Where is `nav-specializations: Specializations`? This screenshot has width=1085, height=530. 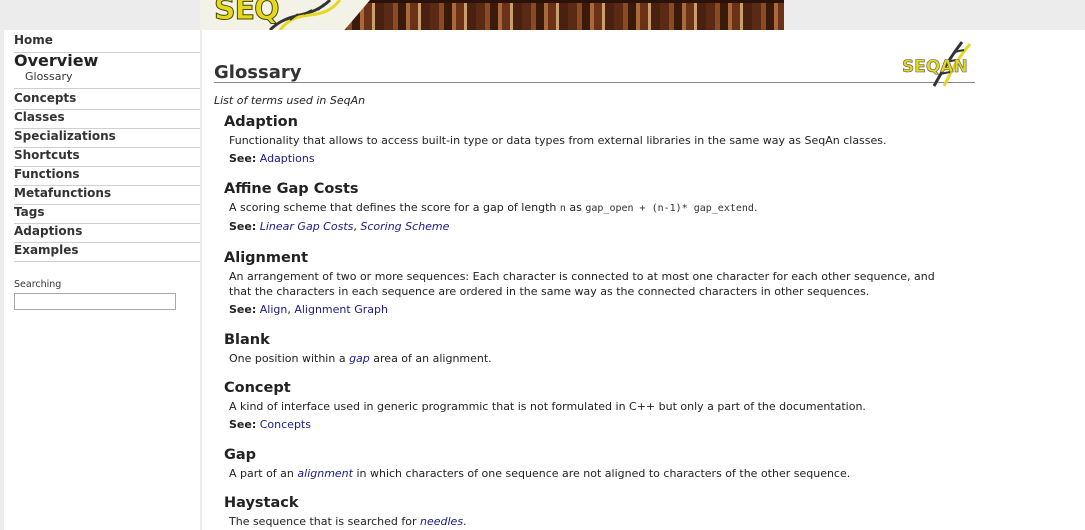
nav-specializations: Specializations is located at coordinates (107, 138).